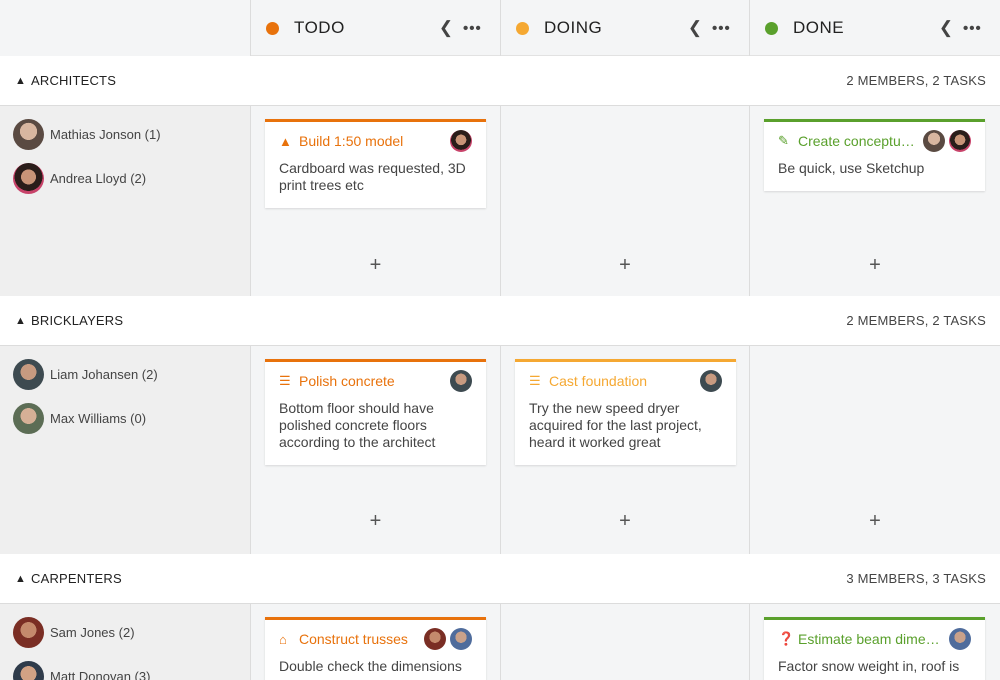 The height and width of the screenshot is (680, 1000). I want to click on column-title: DONE, so click(819, 27).